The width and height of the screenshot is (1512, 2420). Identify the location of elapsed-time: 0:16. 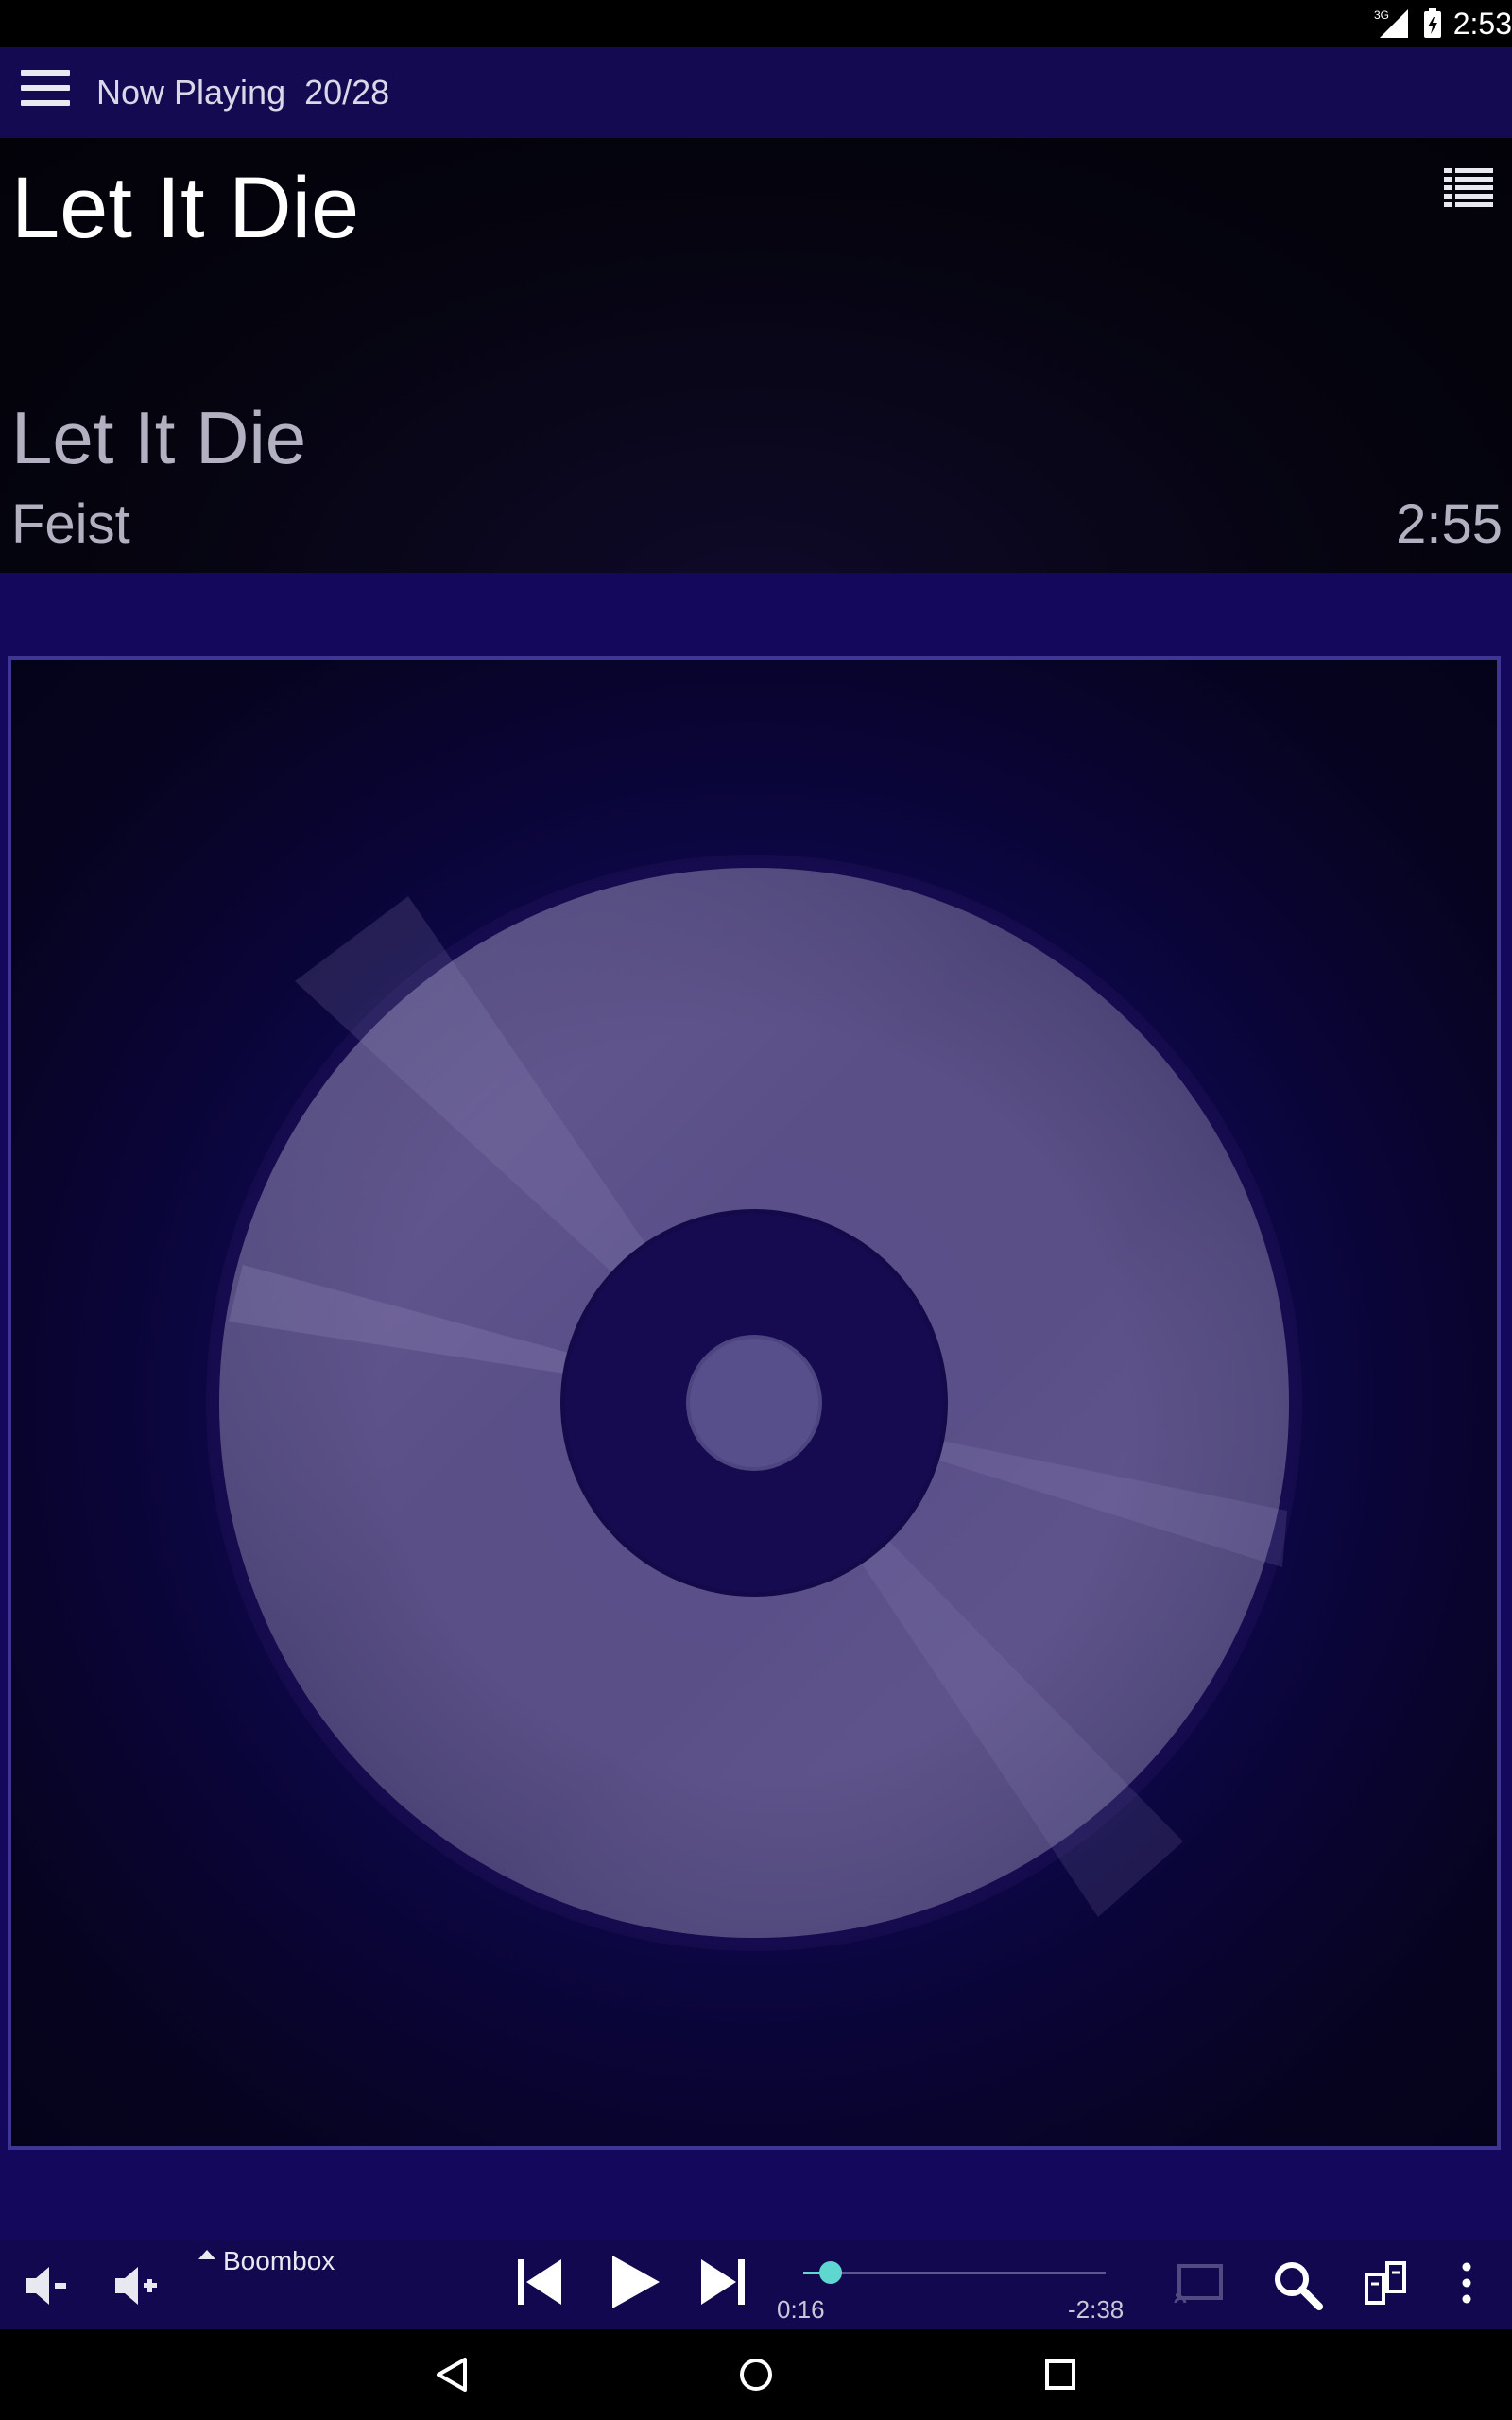
(801, 2309).